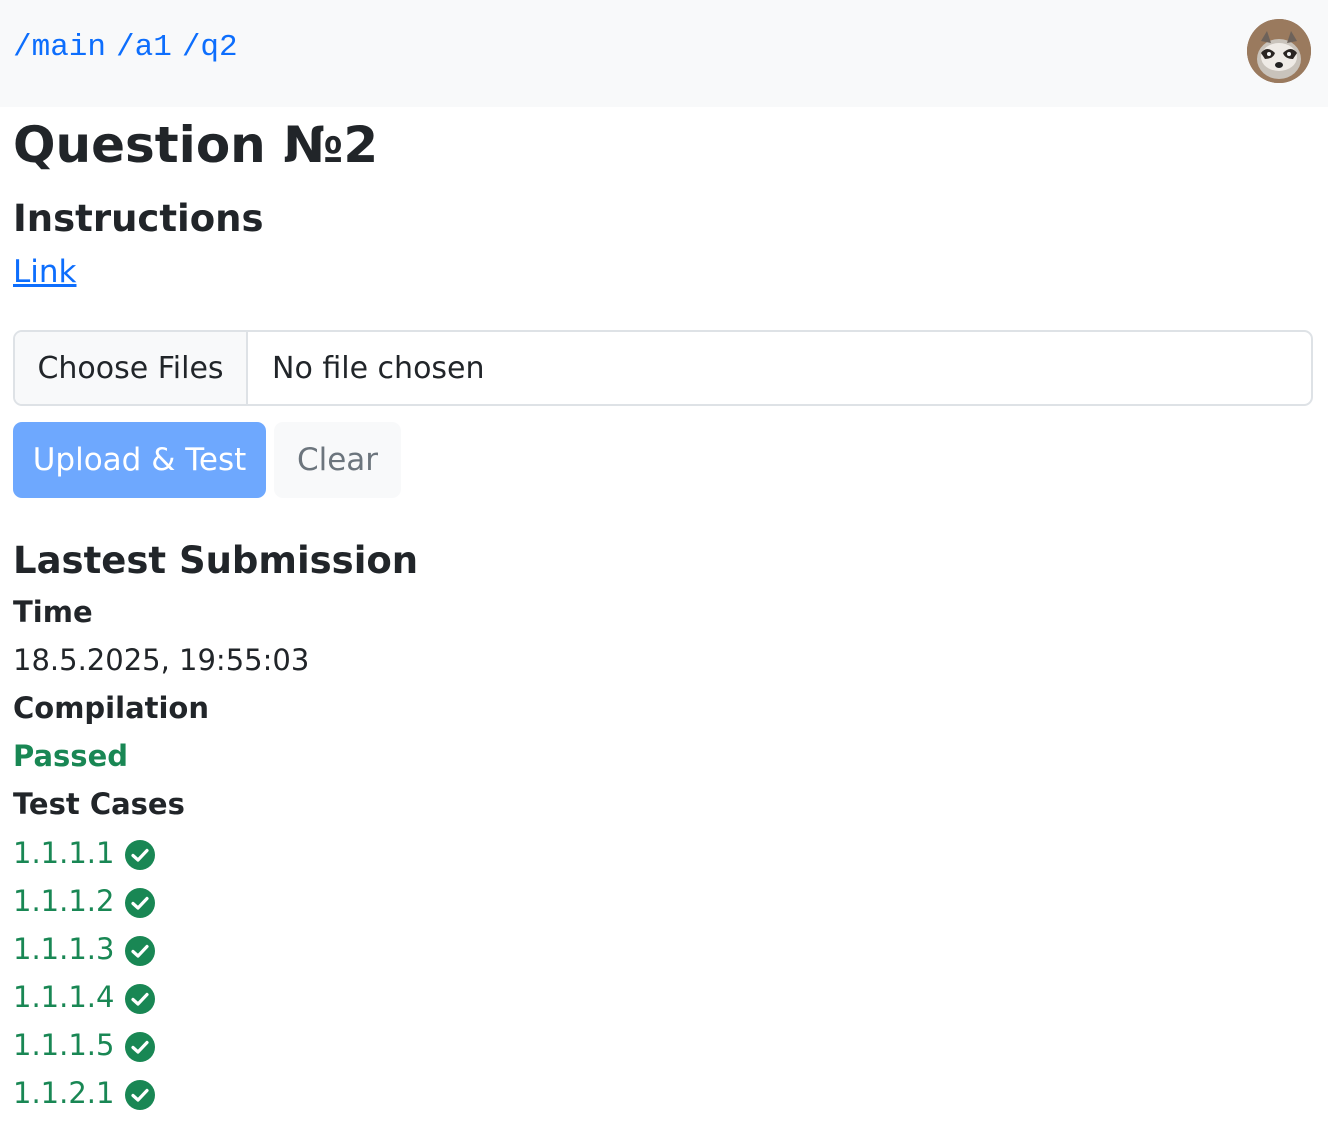 The image size is (1328, 1124). I want to click on raccoon-avatar-icon, so click(1279, 51).